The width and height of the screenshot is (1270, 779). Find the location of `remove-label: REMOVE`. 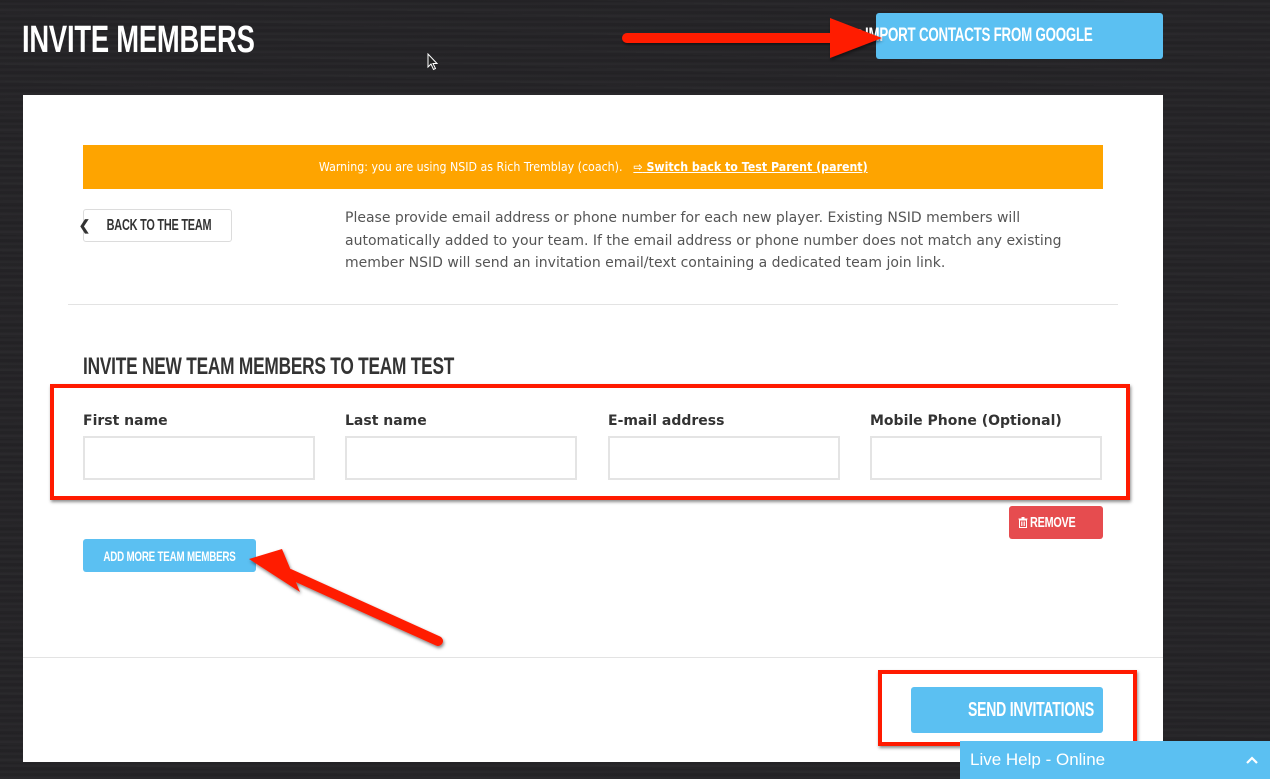

remove-label: REMOVE is located at coordinates (1053, 522).